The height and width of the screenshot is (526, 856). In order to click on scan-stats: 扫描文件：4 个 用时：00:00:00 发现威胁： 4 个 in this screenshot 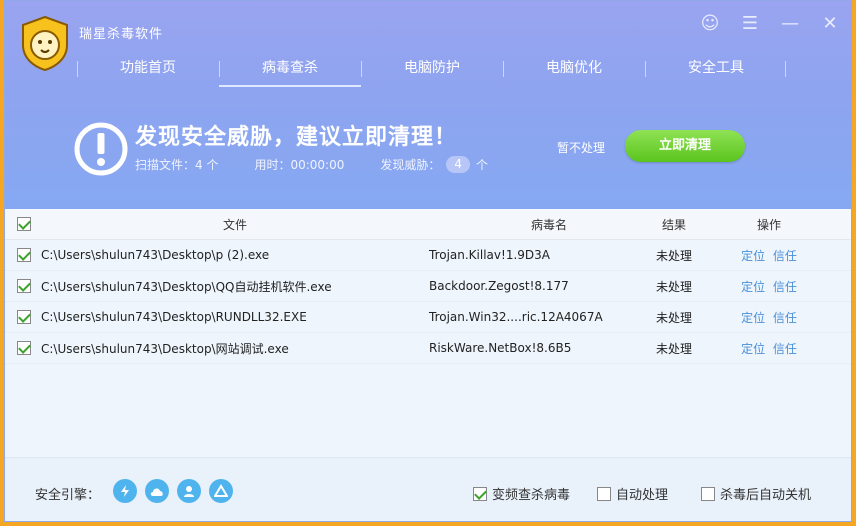, I will do `click(329, 164)`.